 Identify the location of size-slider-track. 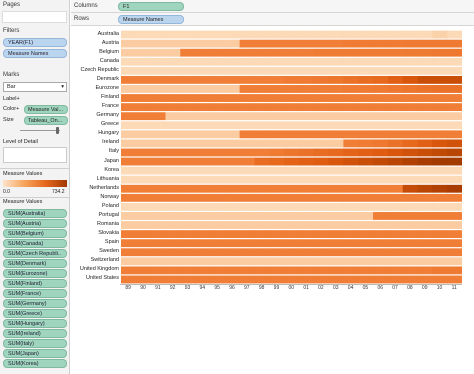
(40, 130).